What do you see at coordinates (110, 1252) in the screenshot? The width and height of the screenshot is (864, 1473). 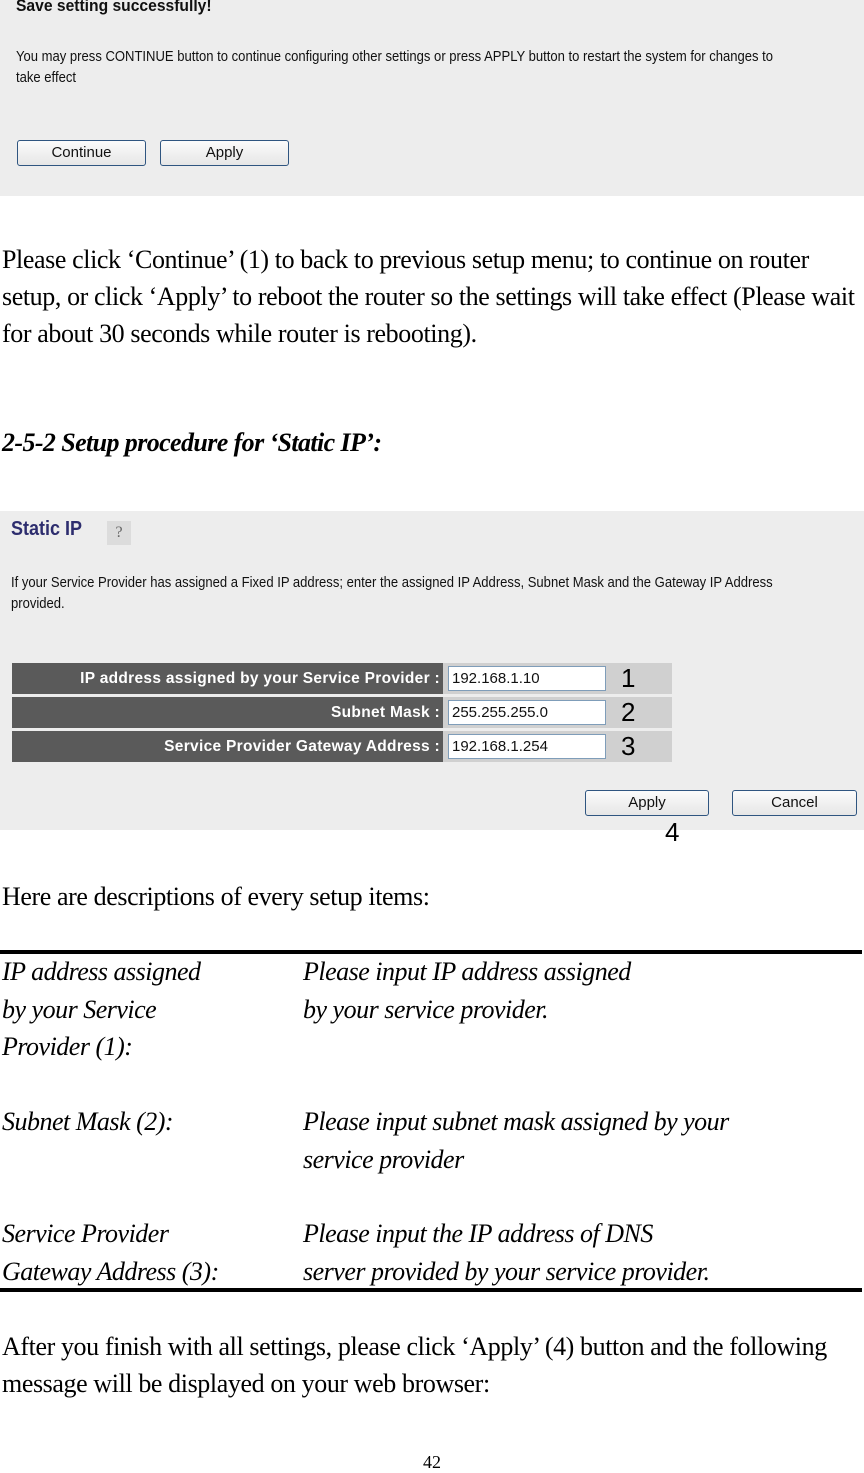 I see `description-term-gateway: Service Provider Gateway Address (3):` at bounding box center [110, 1252].